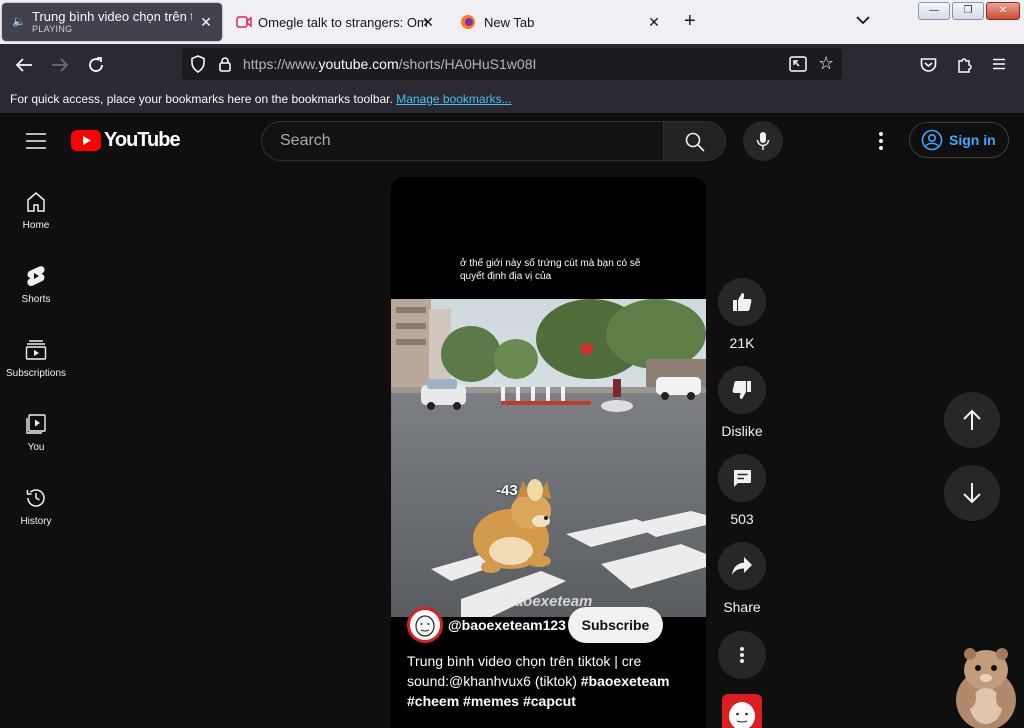 The width and height of the screenshot is (1024, 728). I want to click on meme-face-icon, so click(742, 715).